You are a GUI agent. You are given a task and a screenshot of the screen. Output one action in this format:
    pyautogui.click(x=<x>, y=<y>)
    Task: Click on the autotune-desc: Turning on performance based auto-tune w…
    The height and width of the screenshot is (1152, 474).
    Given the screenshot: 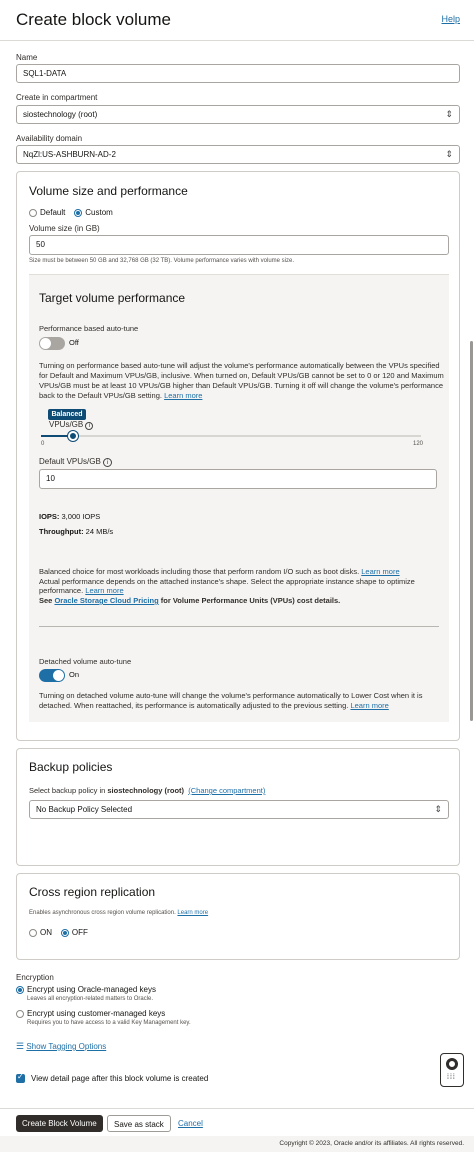 What is the action you would take?
    pyautogui.click(x=241, y=380)
    